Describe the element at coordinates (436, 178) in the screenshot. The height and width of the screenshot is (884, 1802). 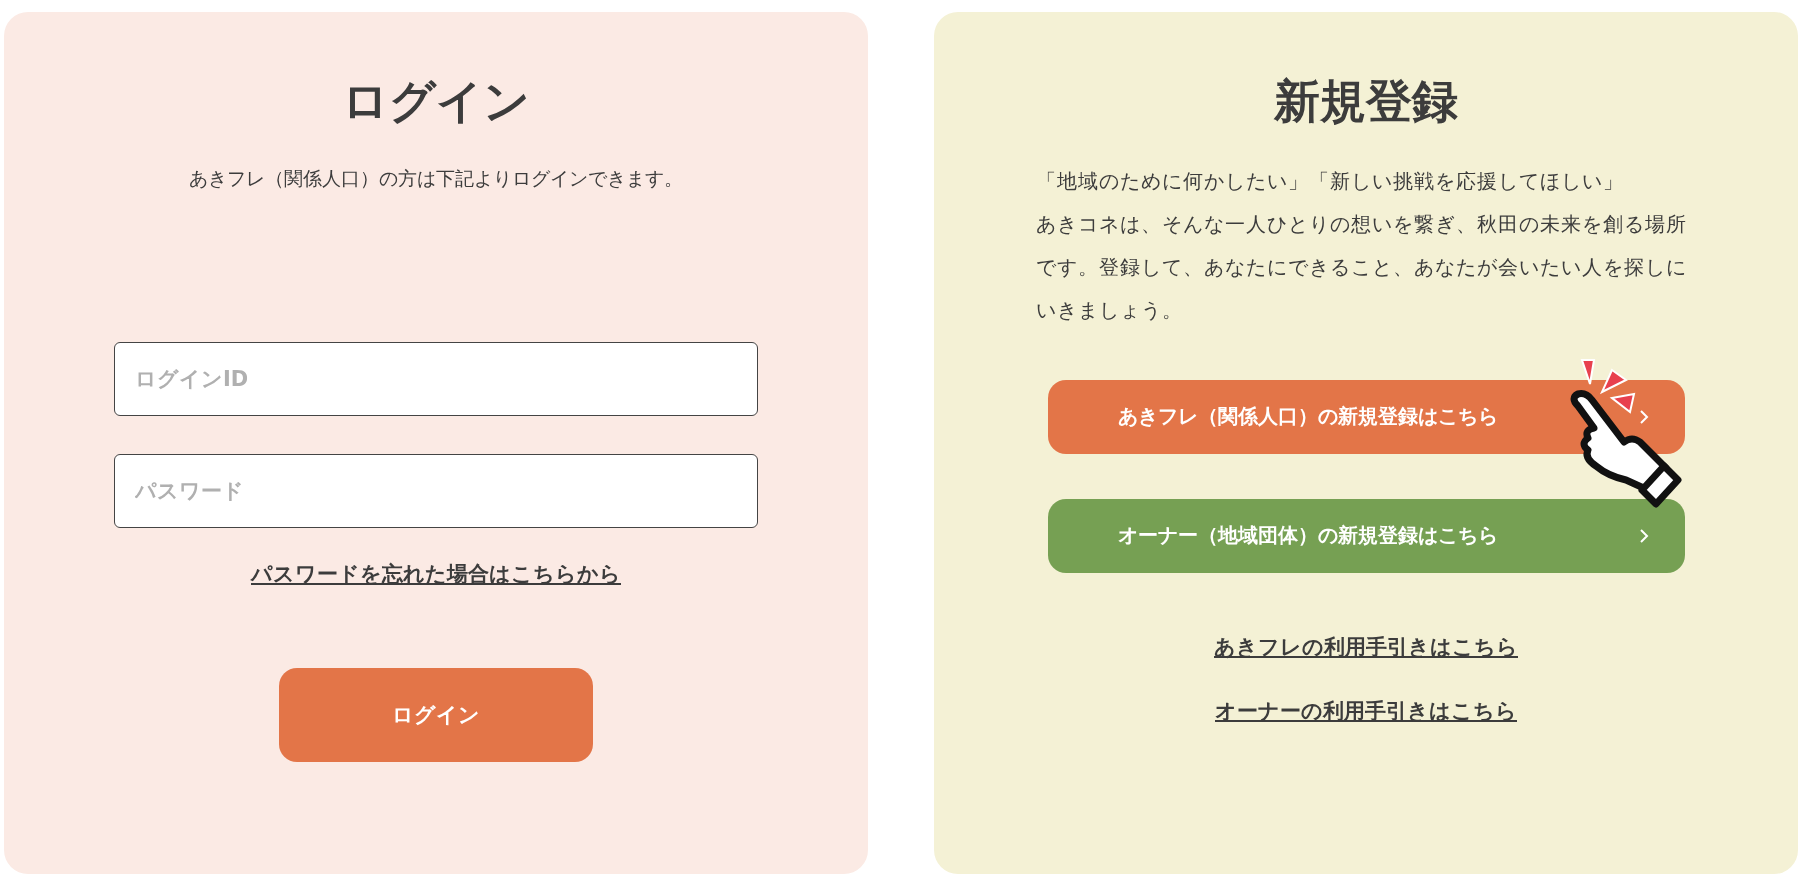
I see `login-description: あきフレ（関係人口）の方は下記よりログインできます。` at that location.